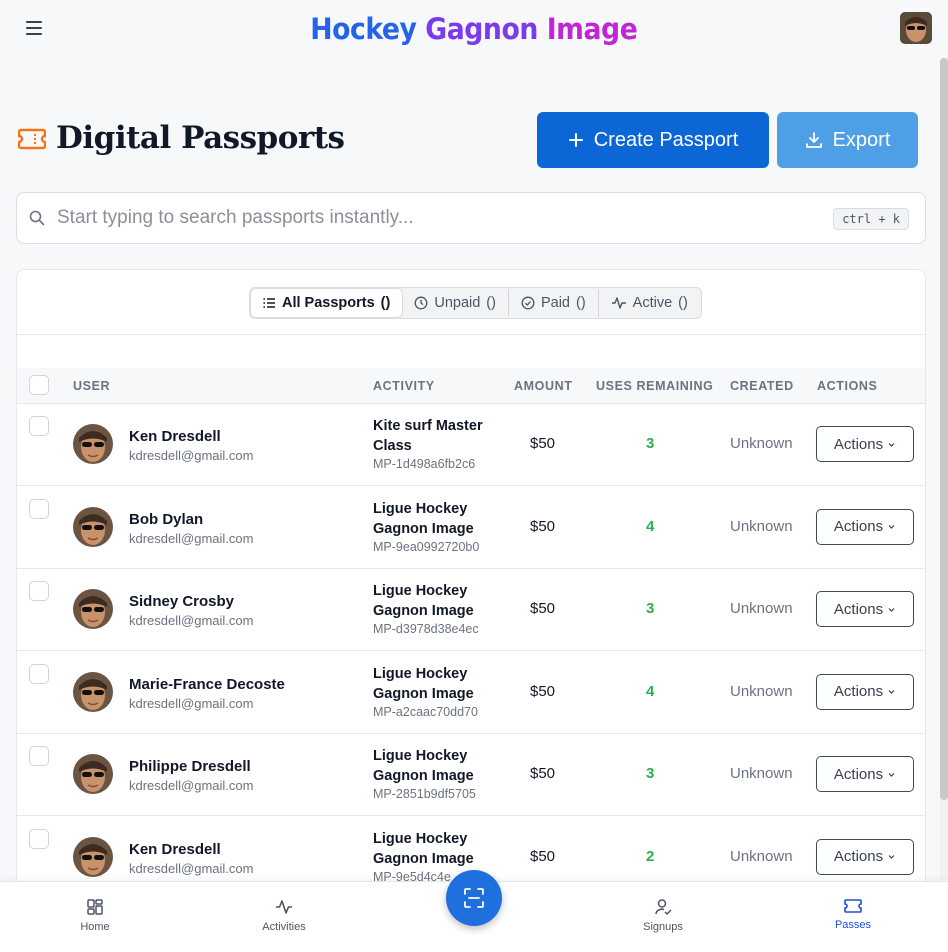 This screenshot has width=948, height=952. Describe the element at coordinates (95, 915) in the screenshot. I see `nav-home: Home` at that location.